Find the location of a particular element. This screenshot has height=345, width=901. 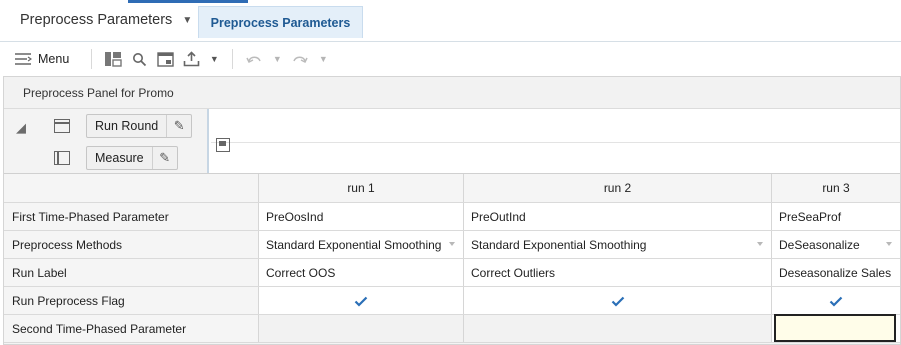

panel-title: Preprocess Panel for Promo is located at coordinates (452, 93).